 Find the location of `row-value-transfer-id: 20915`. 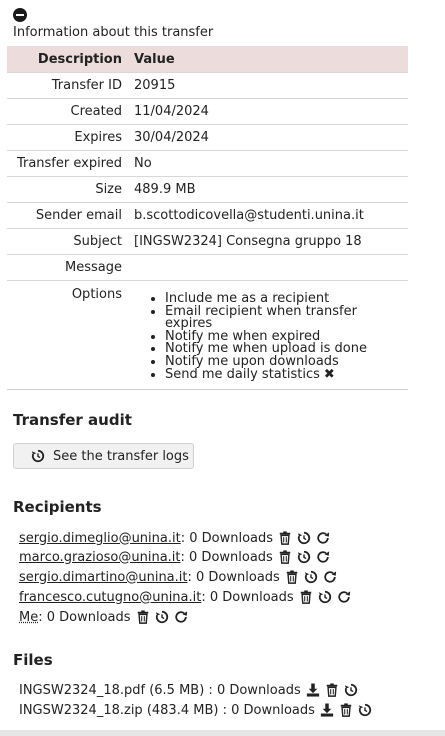

row-value-transfer-id: 20915 is located at coordinates (268, 85).